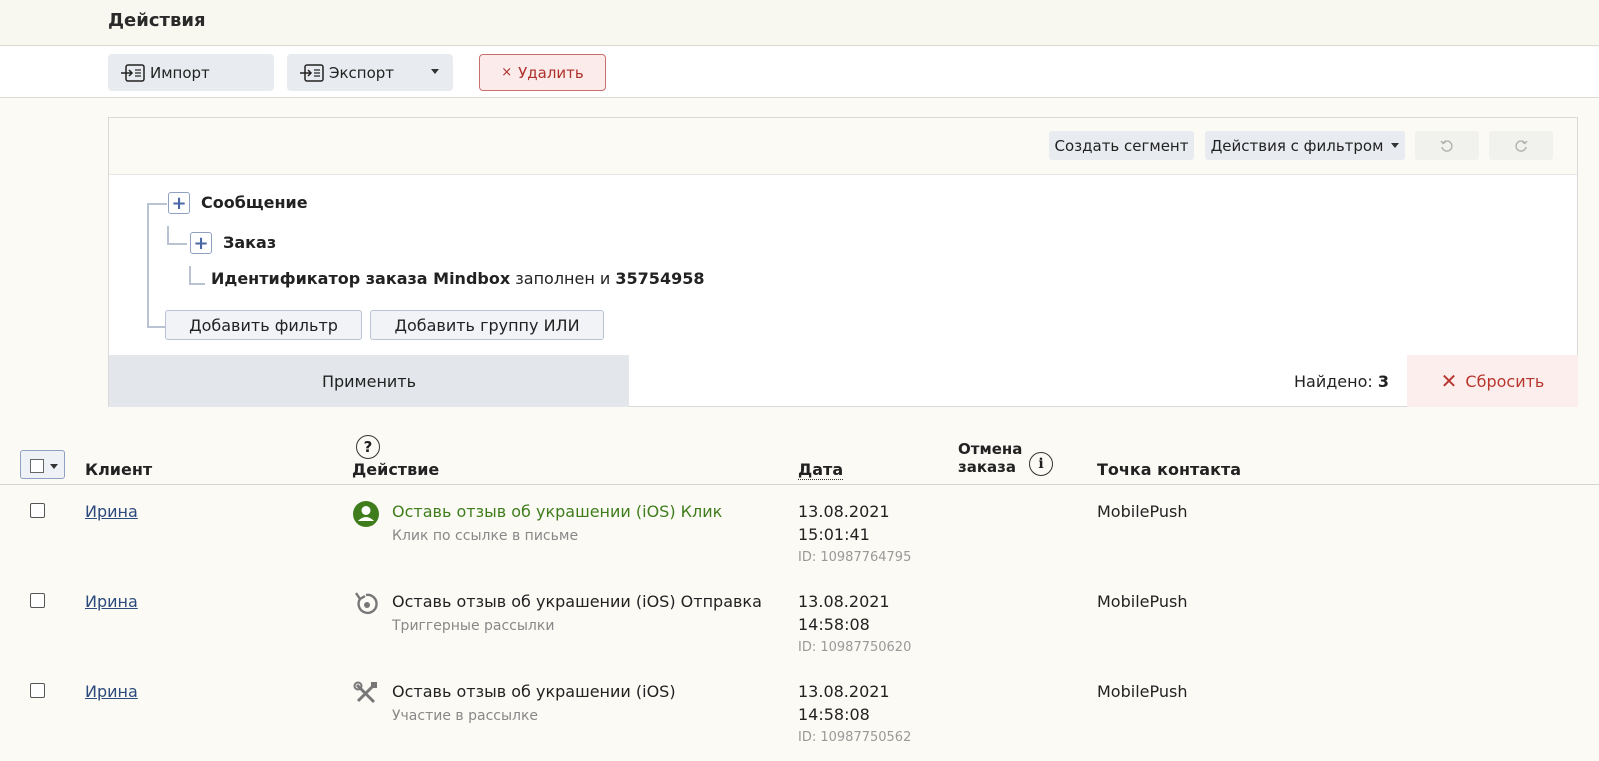  What do you see at coordinates (1041, 464) in the screenshot?
I see `info-icon: i` at bounding box center [1041, 464].